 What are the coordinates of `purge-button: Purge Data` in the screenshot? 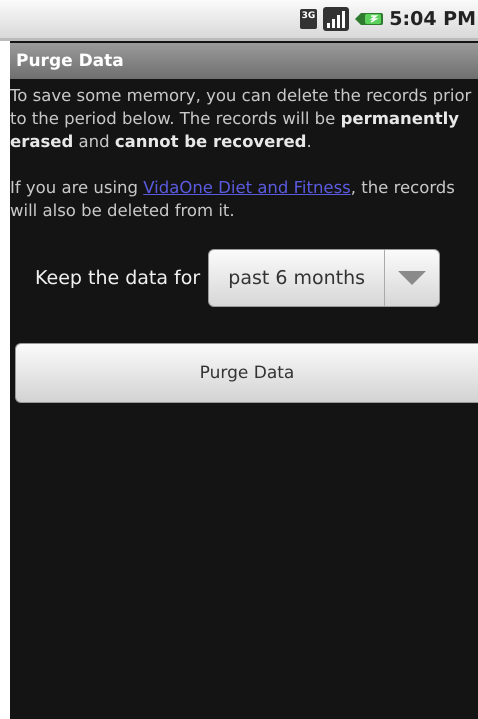 It's located at (246, 373).